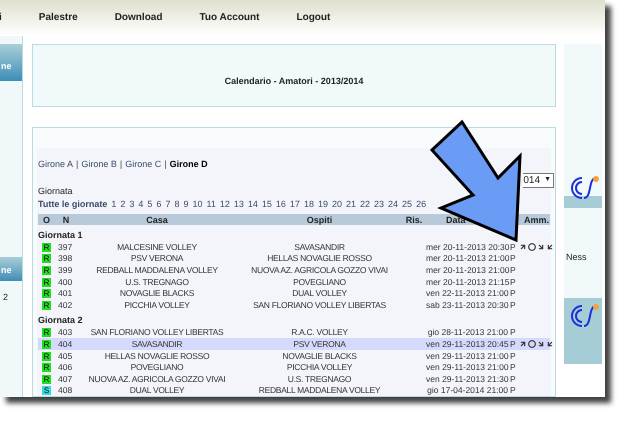 The width and height of the screenshot is (630, 422). What do you see at coordinates (177, 205) in the screenshot?
I see `round-link: 8` at bounding box center [177, 205].